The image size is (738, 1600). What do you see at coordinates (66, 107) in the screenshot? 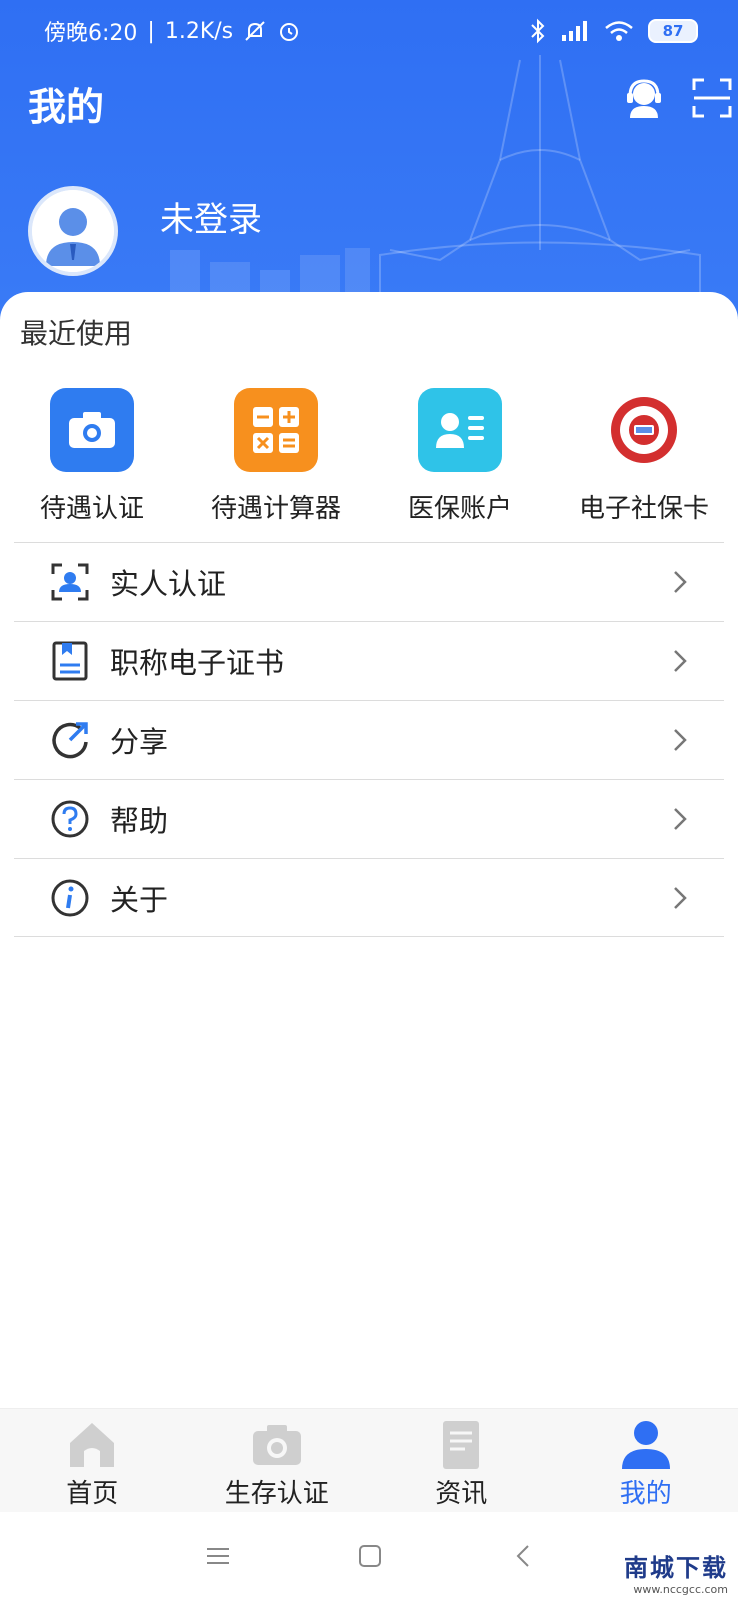
I see `page-title: 我的` at bounding box center [66, 107].